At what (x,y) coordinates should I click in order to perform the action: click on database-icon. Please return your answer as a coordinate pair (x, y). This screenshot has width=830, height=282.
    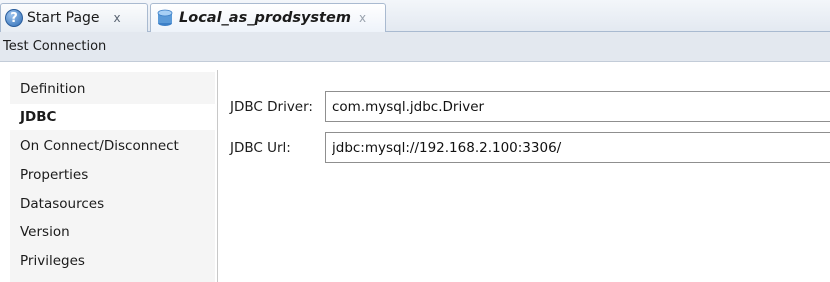
    Looking at the image, I should click on (165, 17).